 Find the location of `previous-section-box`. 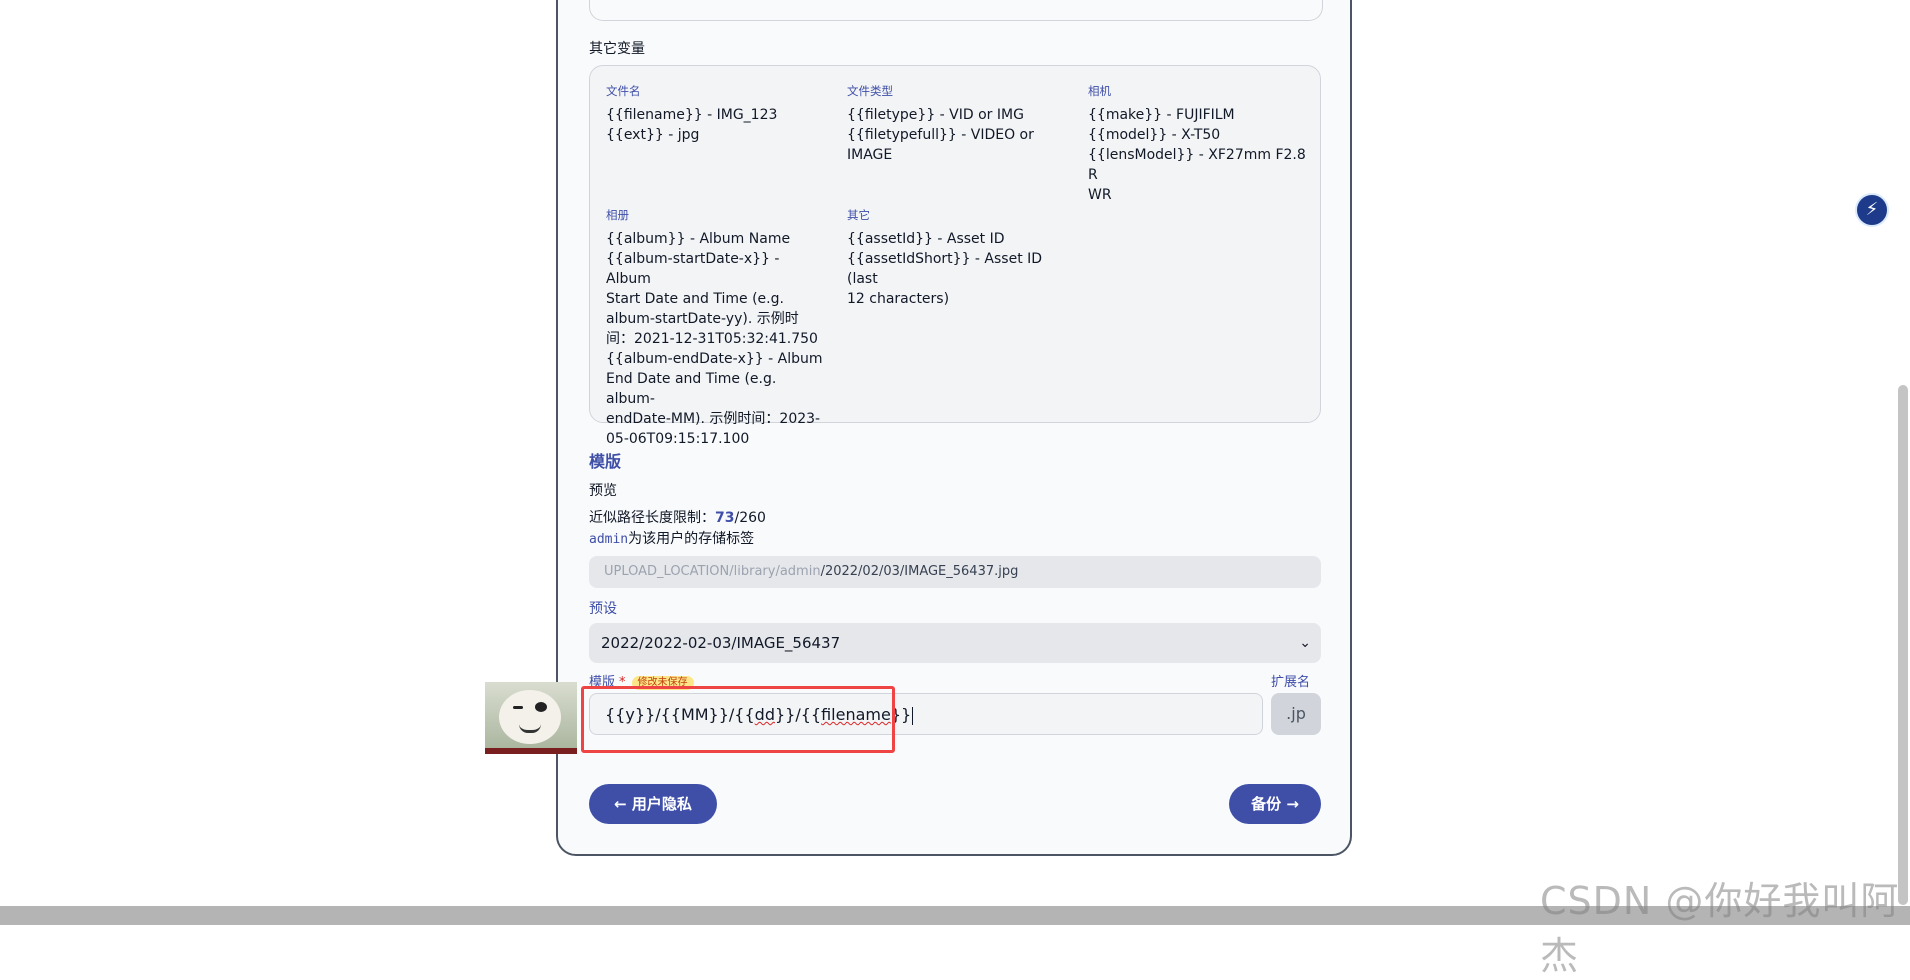

previous-section-box is located at coordinates (956, 10).